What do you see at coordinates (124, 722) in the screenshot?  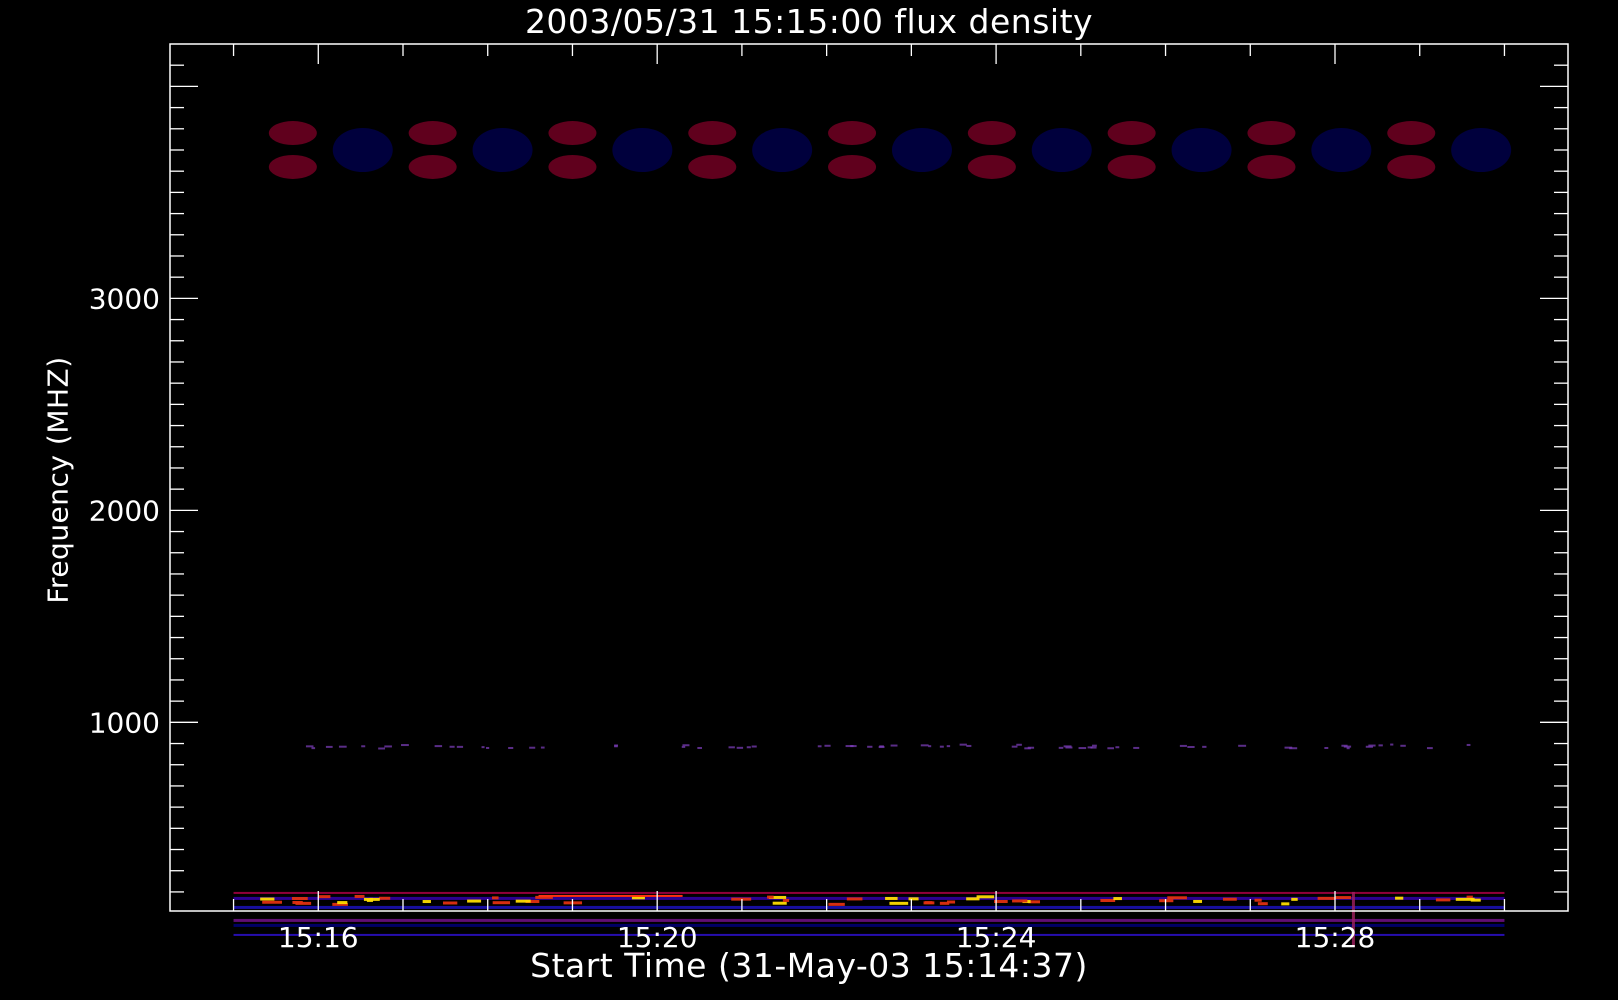 I see `y-tick-label: 1000` at bounding box center [124, 722].